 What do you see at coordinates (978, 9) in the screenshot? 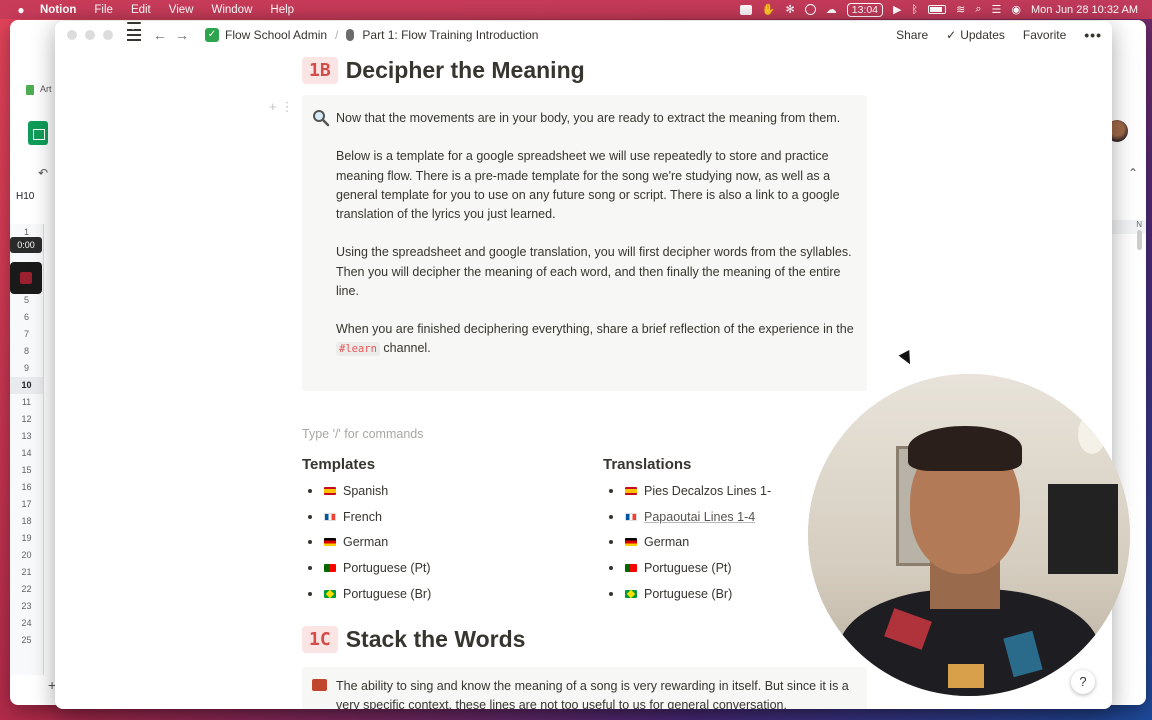
I see `spotlight-search-icon: ⌕` at bounding box center [978, 9].